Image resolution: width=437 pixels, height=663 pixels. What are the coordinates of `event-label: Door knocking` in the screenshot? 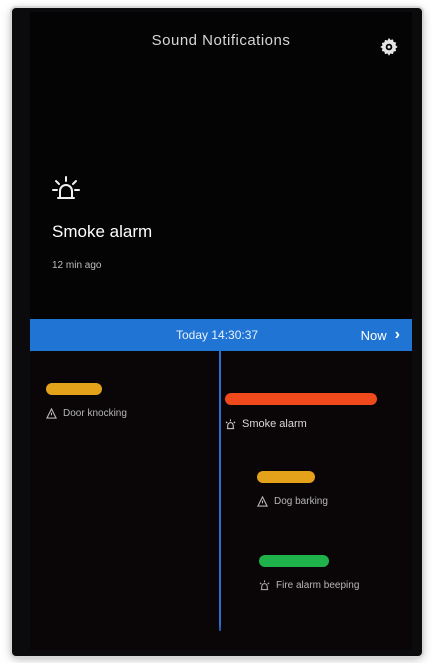 It's located at (95, 413).